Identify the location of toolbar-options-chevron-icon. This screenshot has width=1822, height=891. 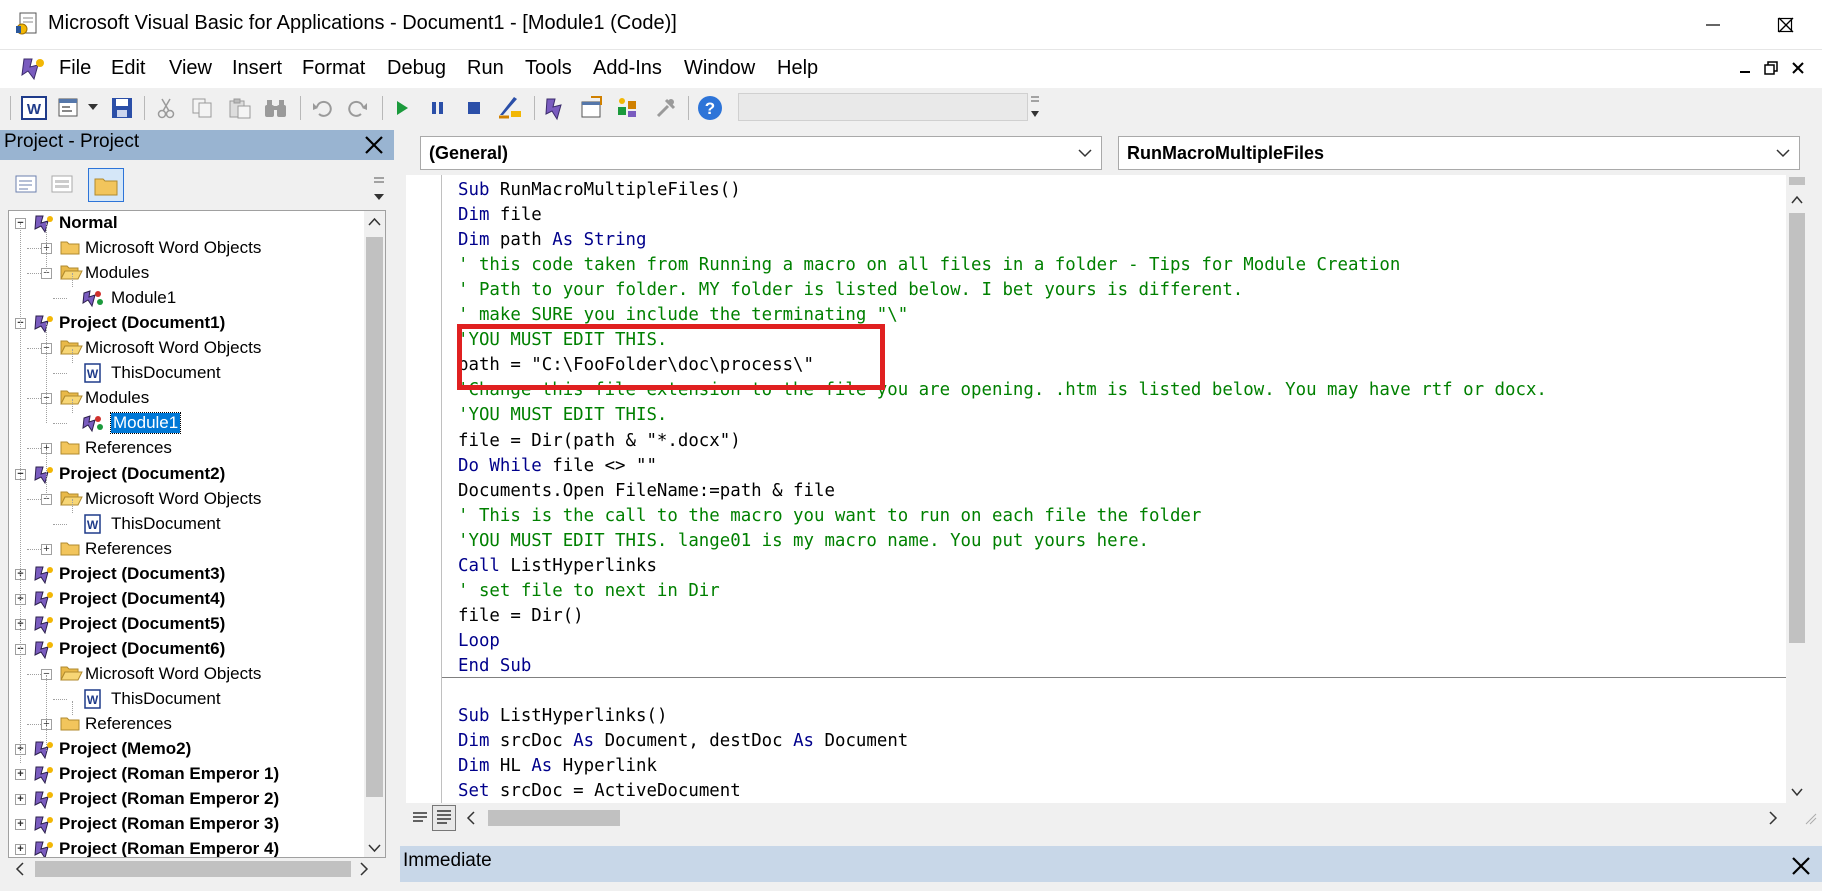
(1035, 108).